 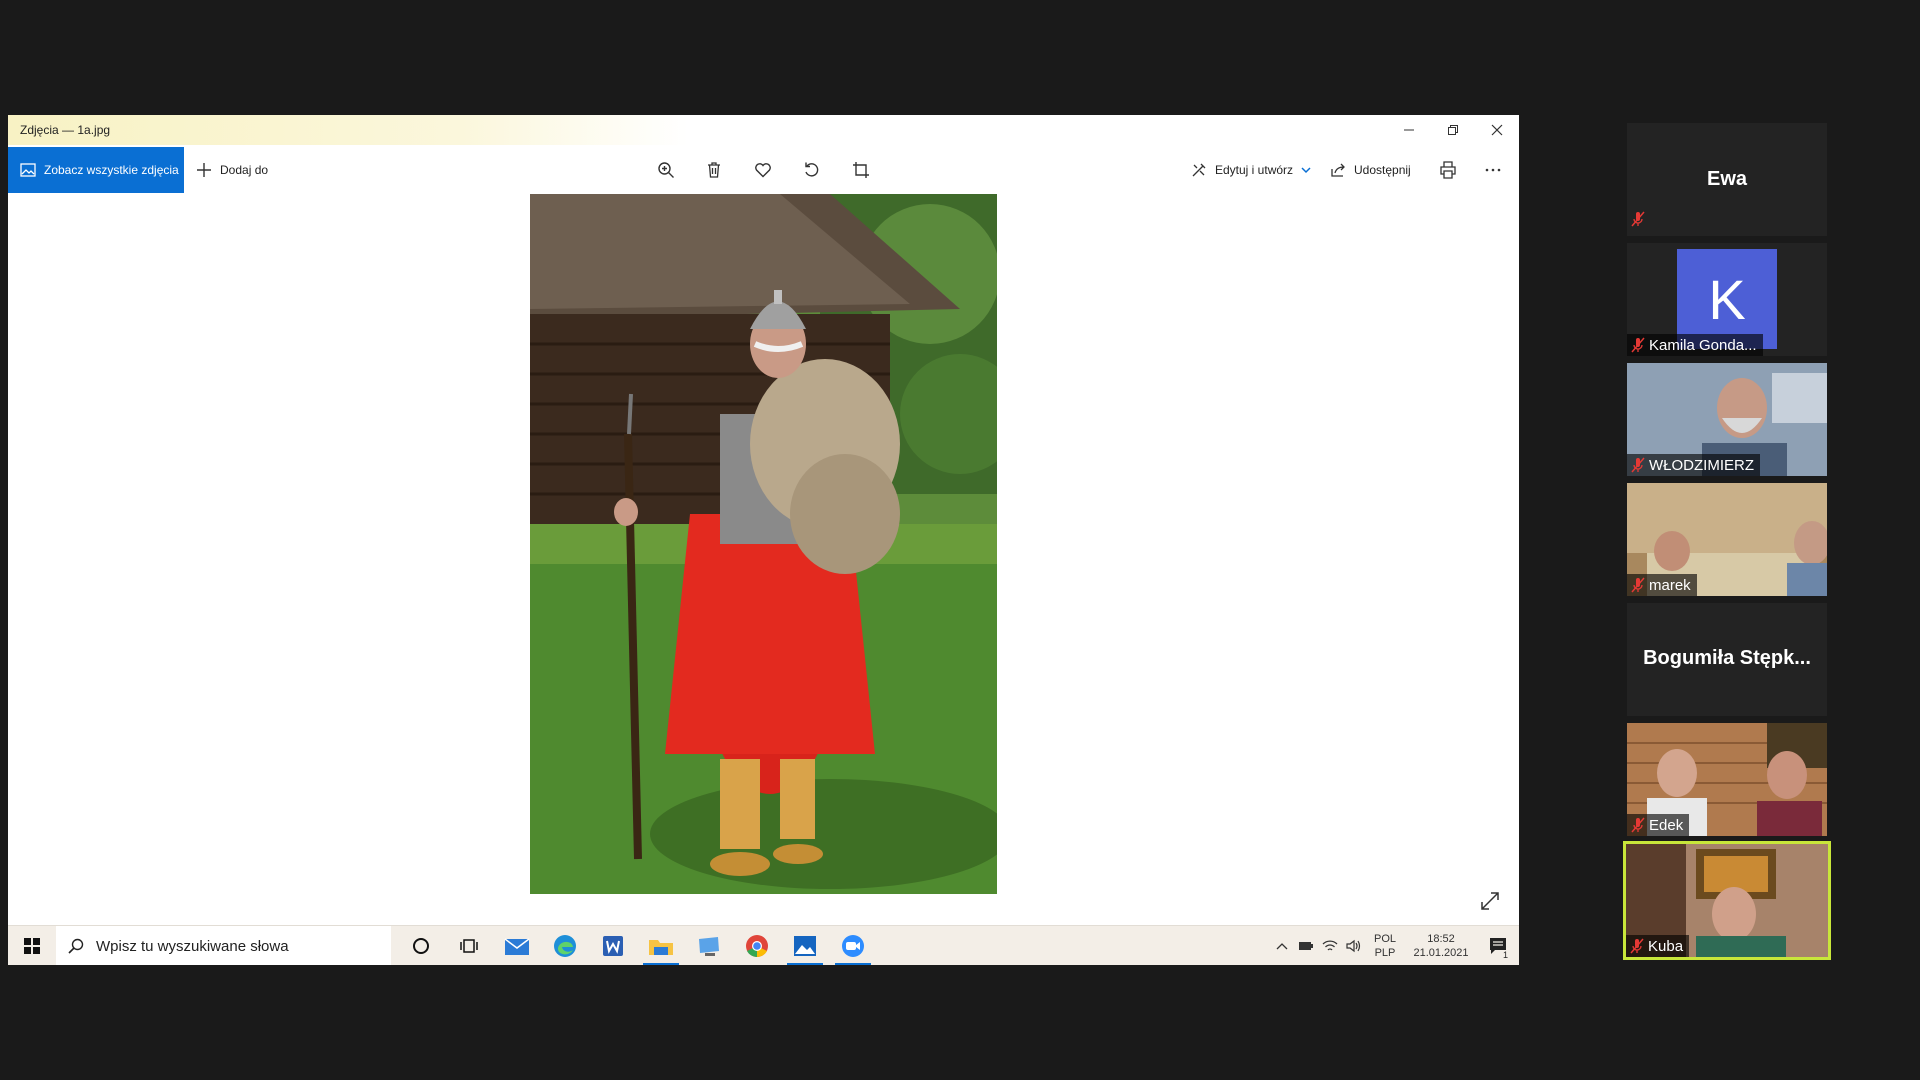 I want to click on taskbar-chrome, so click(x=757, y=945).